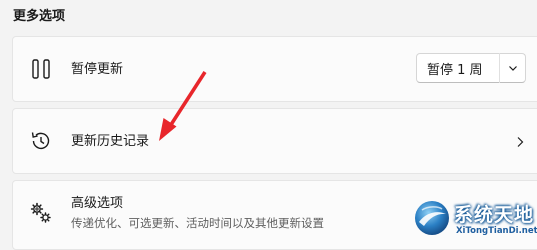 The width and height of the screenshot is (537, 250). I want to click on advanced-options-description: 传递优化、可选更新、活动时间以及其他更新设置, so click(197, 223).